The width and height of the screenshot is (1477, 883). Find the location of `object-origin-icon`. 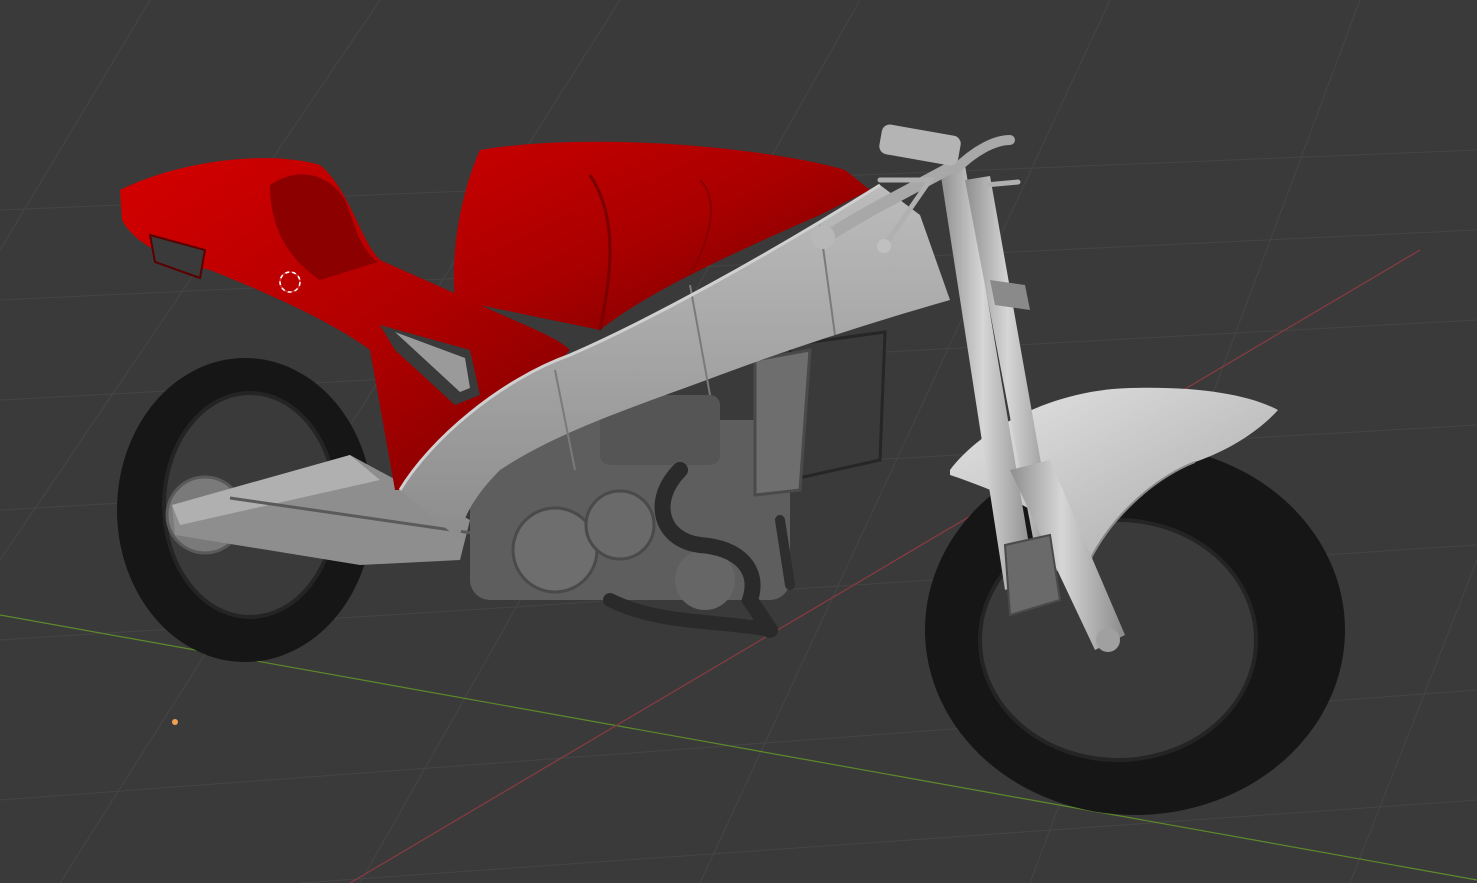

object-origin-icon is located at coordinates (175, 722).